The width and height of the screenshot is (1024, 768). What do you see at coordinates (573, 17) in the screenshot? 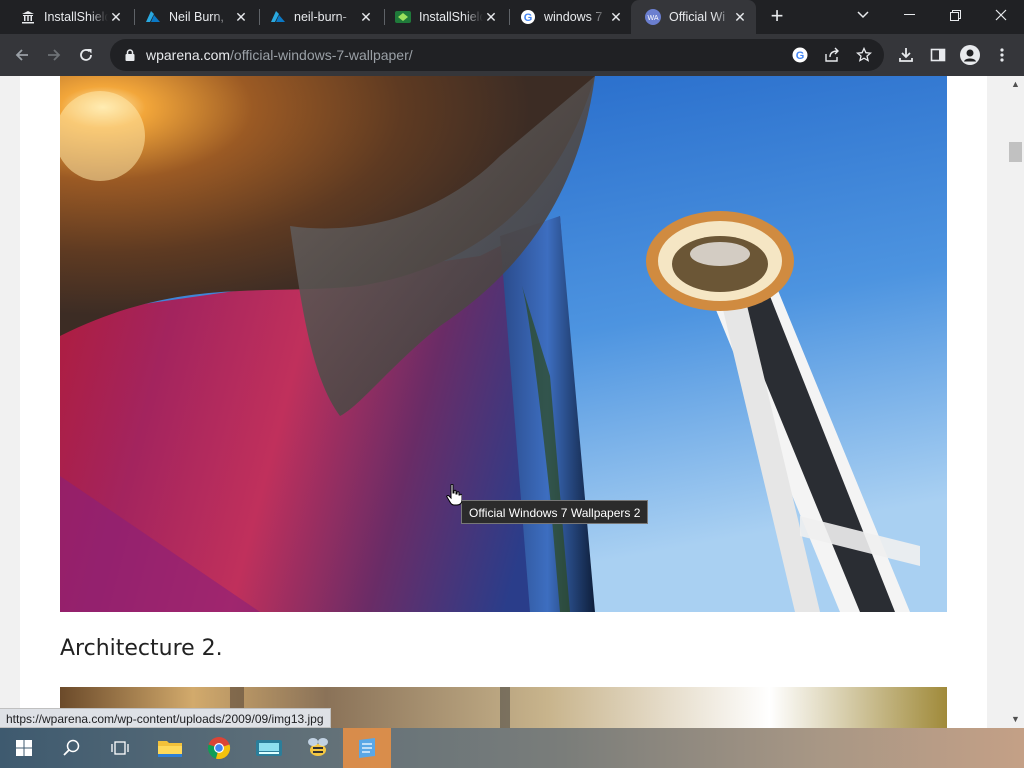
I see `tab-title: windows 7` at bounding box center [573, 17].